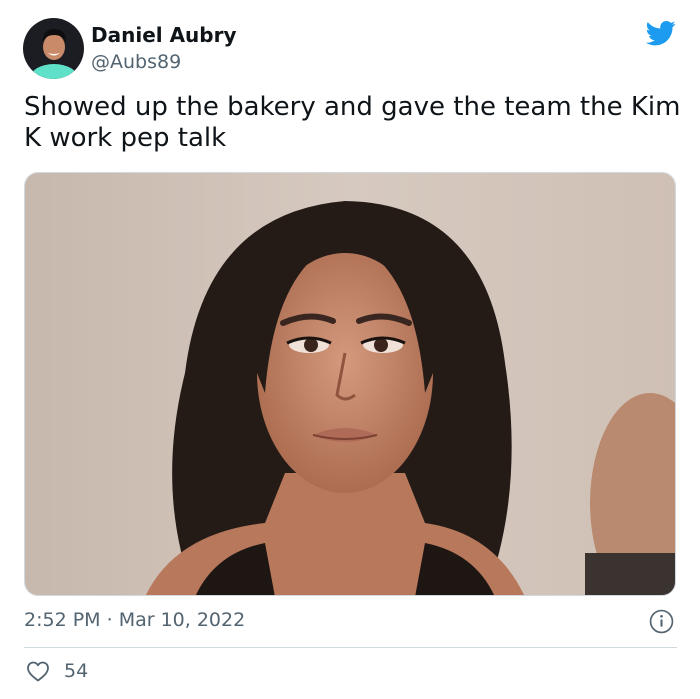 The height and width of the screenshot is (699, 700). I want to click on tweet-date: Mar 10, 2022, so click(182, 620).